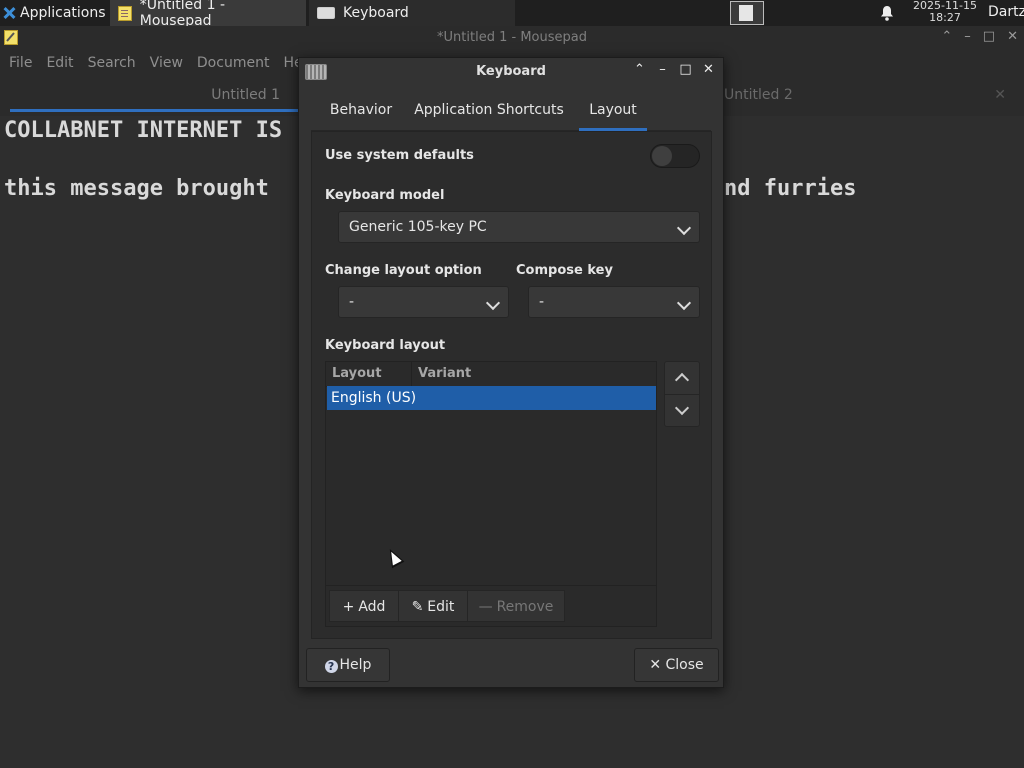 The image size is (1024, 768). What do you see at coordinates (369, 374) in the screenshot?
I see `column-header-layout: Layout` at bounding box center [369, 374].